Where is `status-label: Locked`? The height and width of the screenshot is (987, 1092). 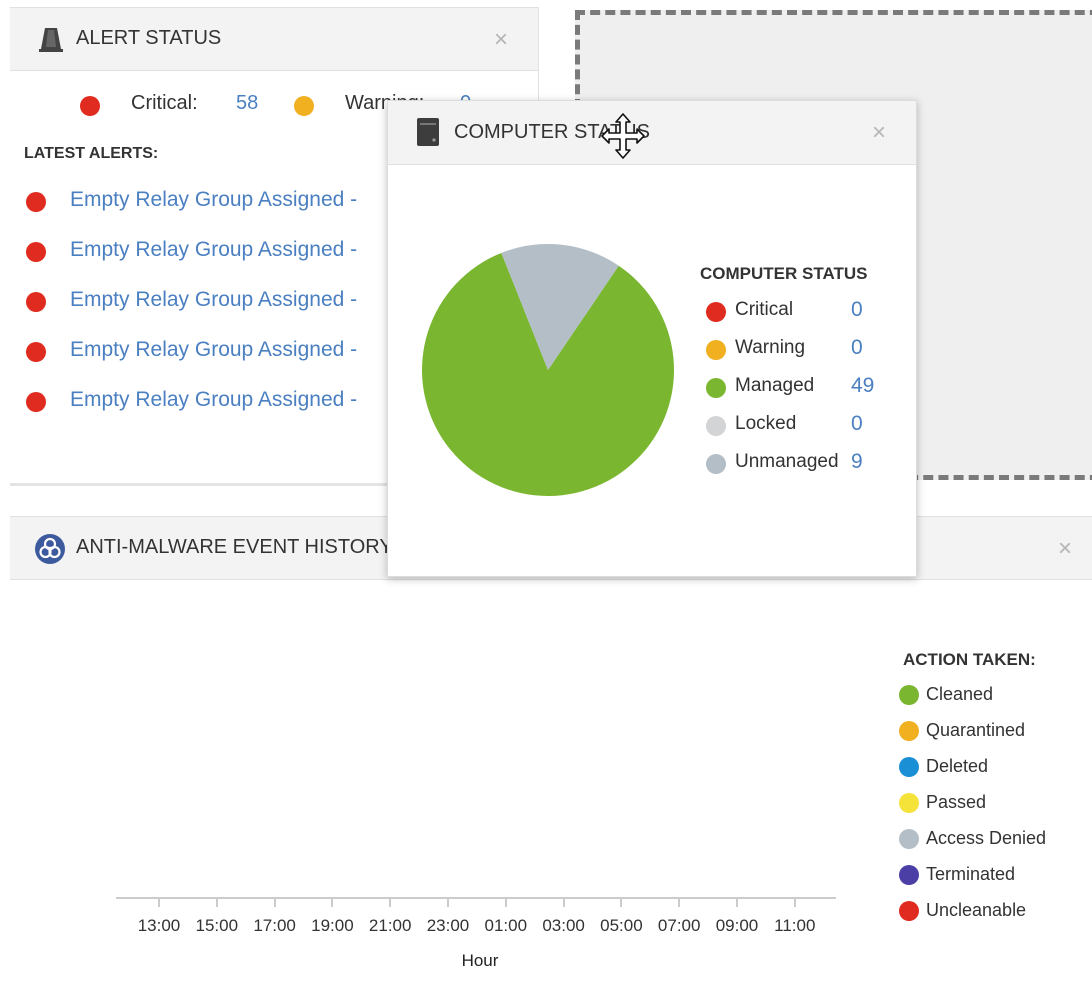 status-label: Locked is located at coordinates (766, 423).